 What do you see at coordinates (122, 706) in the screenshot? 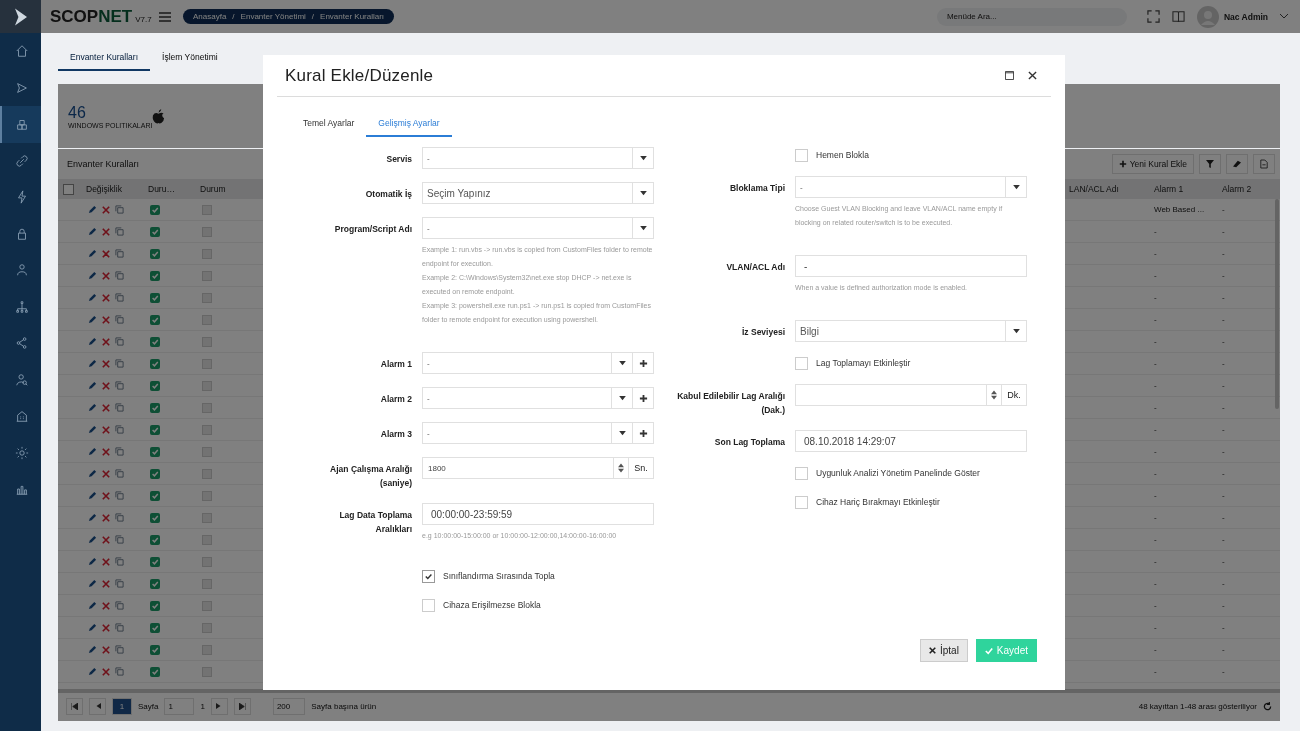
I see `page-button: 1` at bounding box center [122, 706].